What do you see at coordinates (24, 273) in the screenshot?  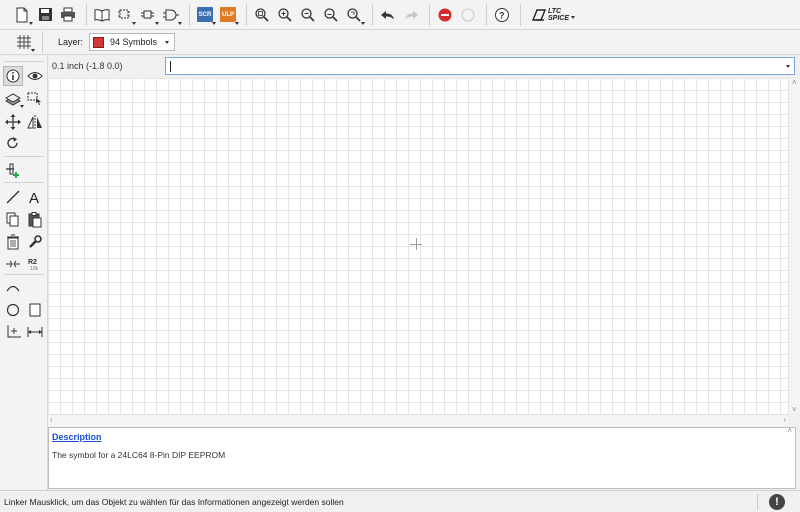 I see `left-toolbar: A R2 10k` at bounding box center [24, 273].